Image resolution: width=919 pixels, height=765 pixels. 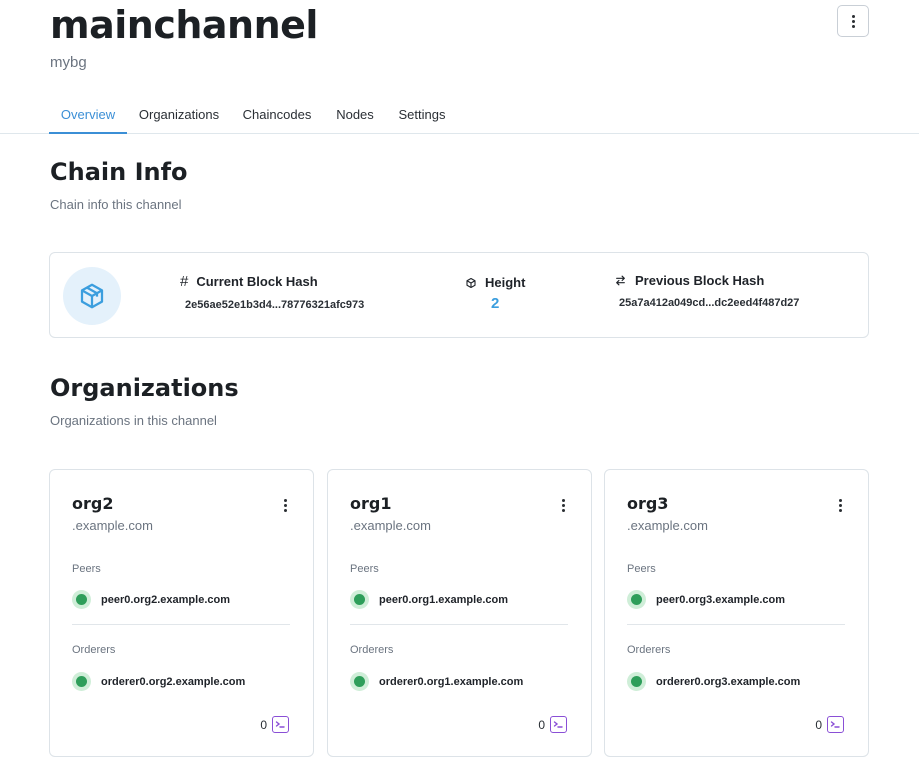 I want to click on previous-hash-value: 25a7a412a049cd...dc2eed4f487d27, so click(x=709, y=303).